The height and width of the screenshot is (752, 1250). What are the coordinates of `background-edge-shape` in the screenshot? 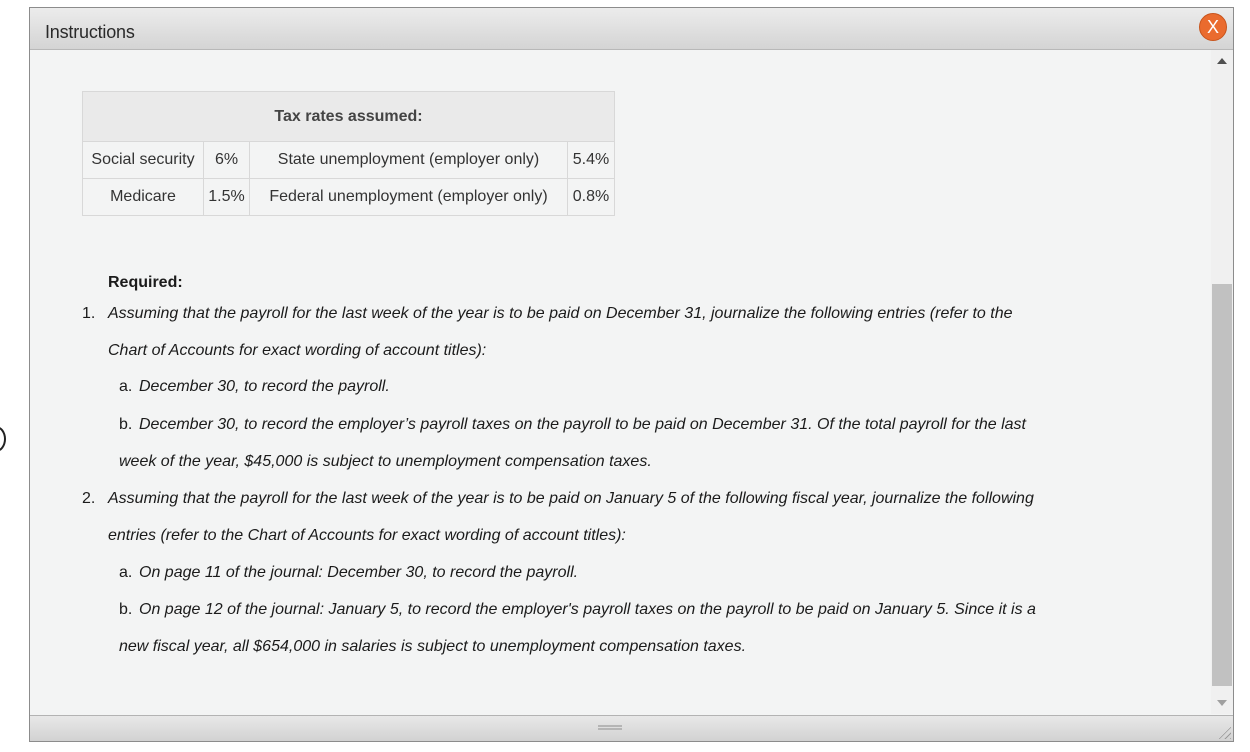 It's located at (3, 439).